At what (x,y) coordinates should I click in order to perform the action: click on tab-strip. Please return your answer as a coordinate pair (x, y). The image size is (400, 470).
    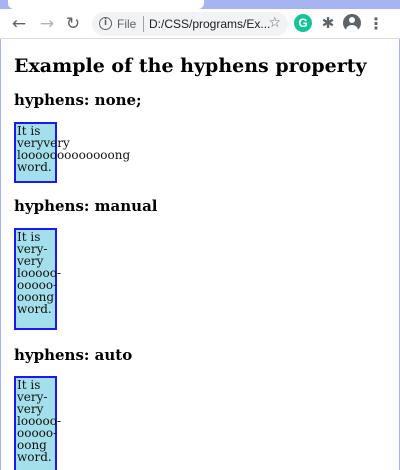
    Looking at the image, I should click on (200, 4).